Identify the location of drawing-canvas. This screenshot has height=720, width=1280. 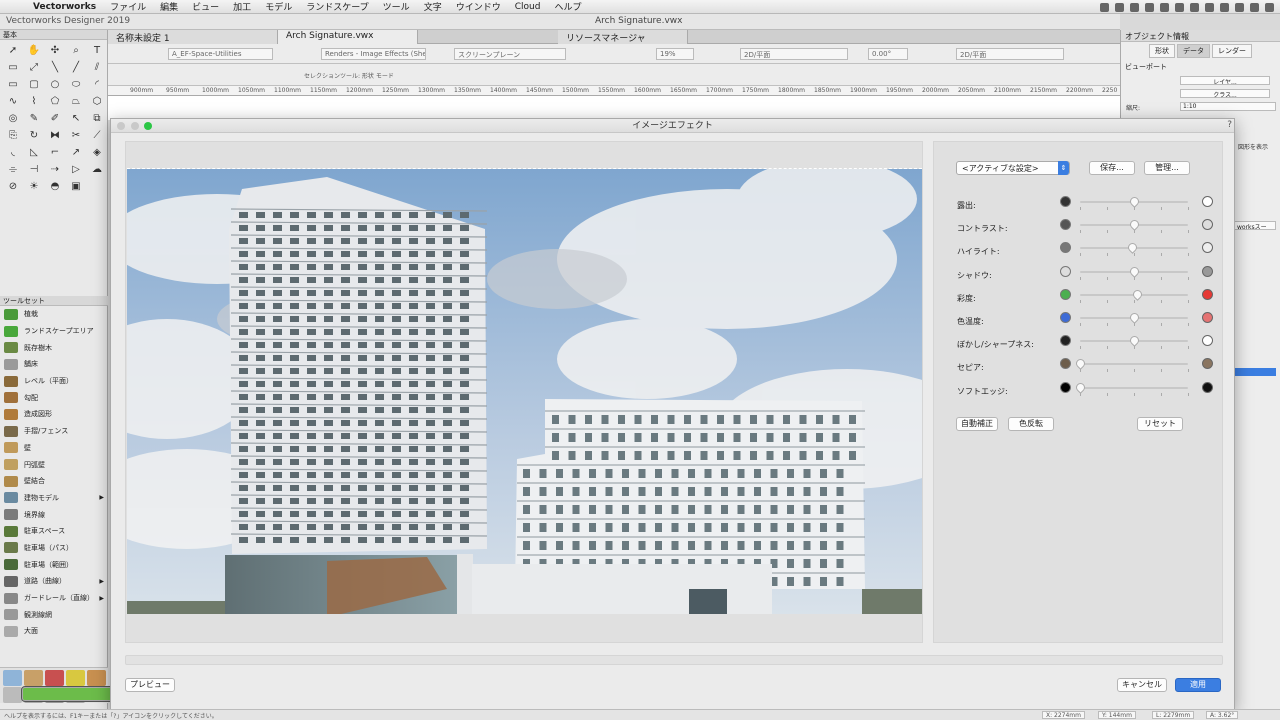
(614, 108).